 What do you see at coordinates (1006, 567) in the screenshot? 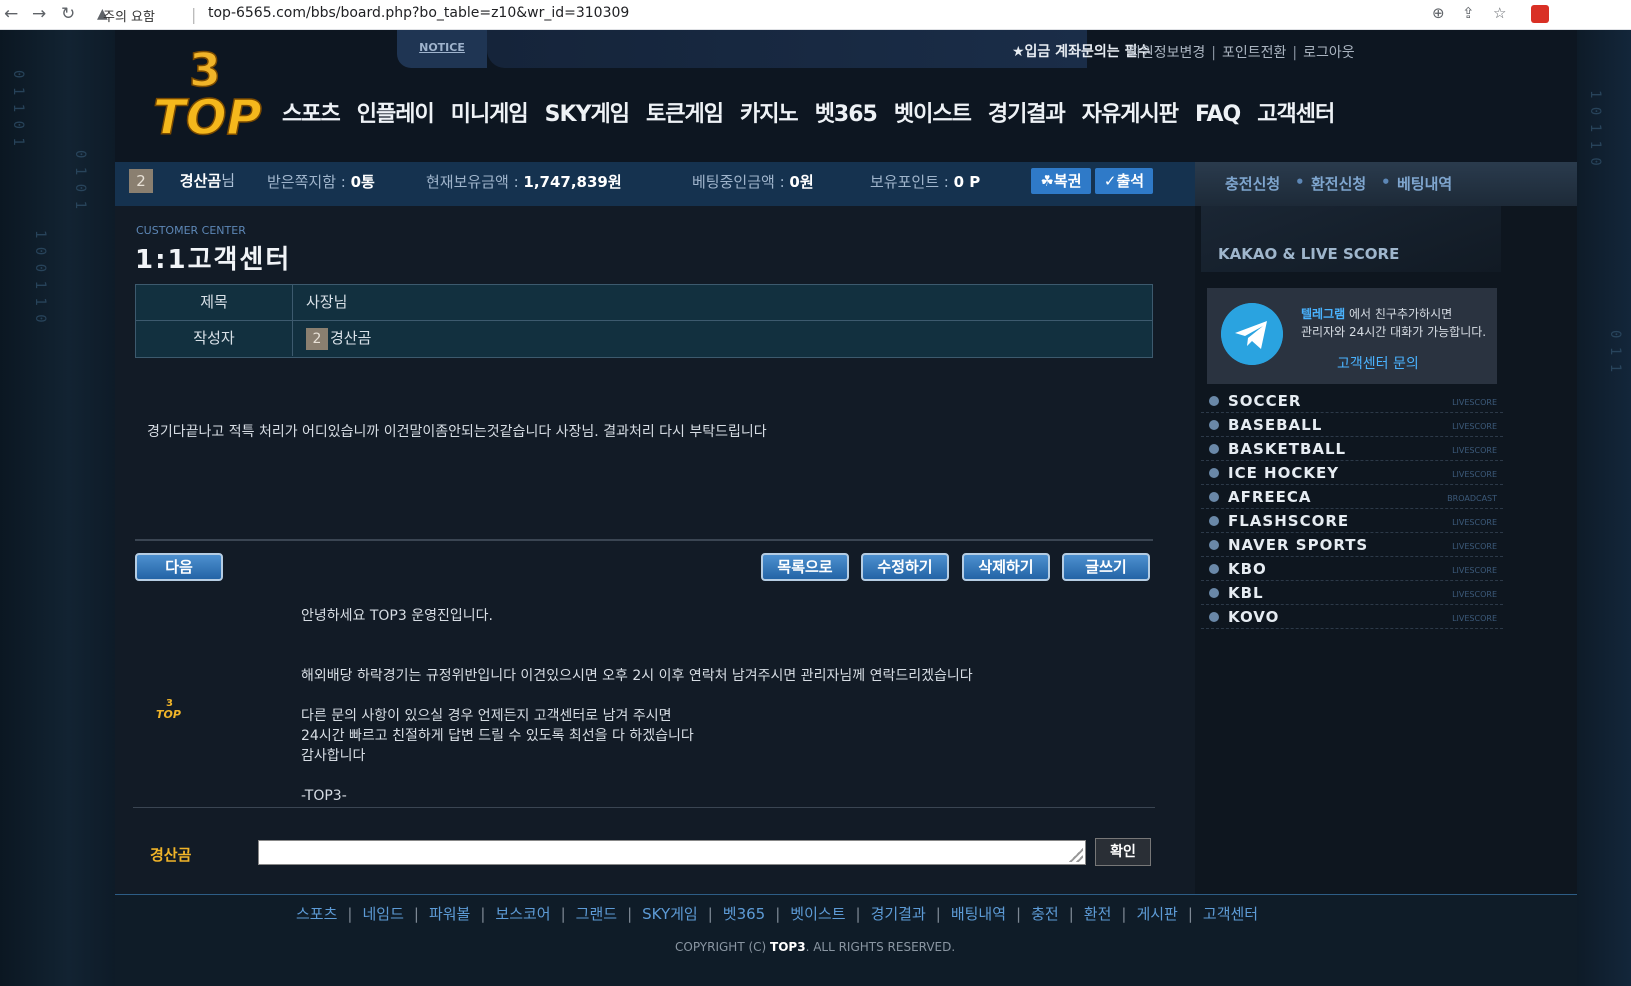
I see `delete-button: 삭제하기` at bounding box center [1006, 567].